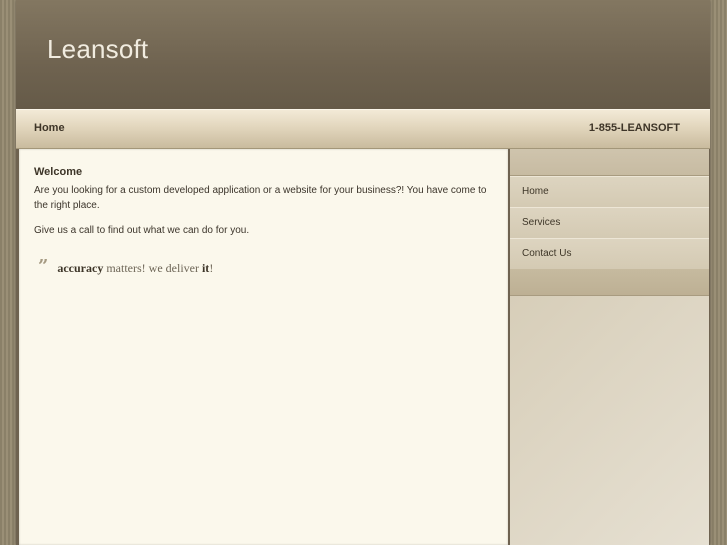  I want to click on sidebar-background, so click(609, 420).